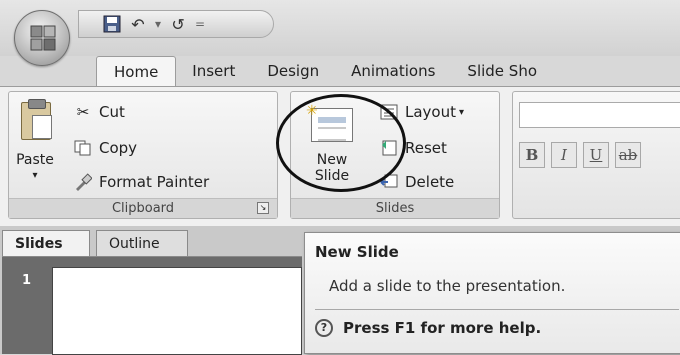 This screenshot has height=355, width=680. I want to click on tab-design: Design, so click(293, 71).